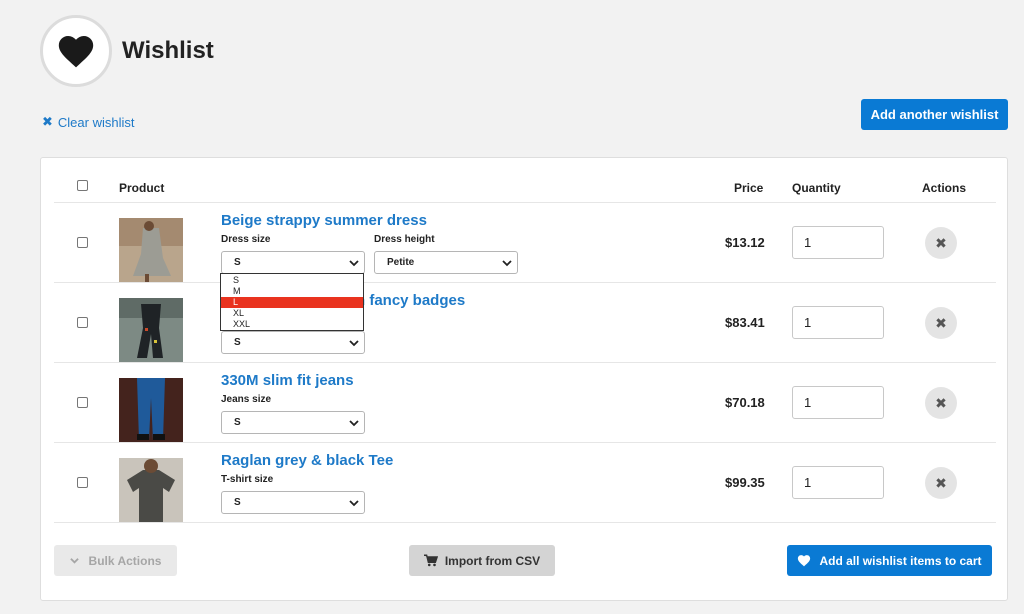 The width and height of the screenshot is (1024, 614). Describe the element at coordinates (292, 324) in the screenshot. I see `dropdown-option-xxl: XXL` at that location.